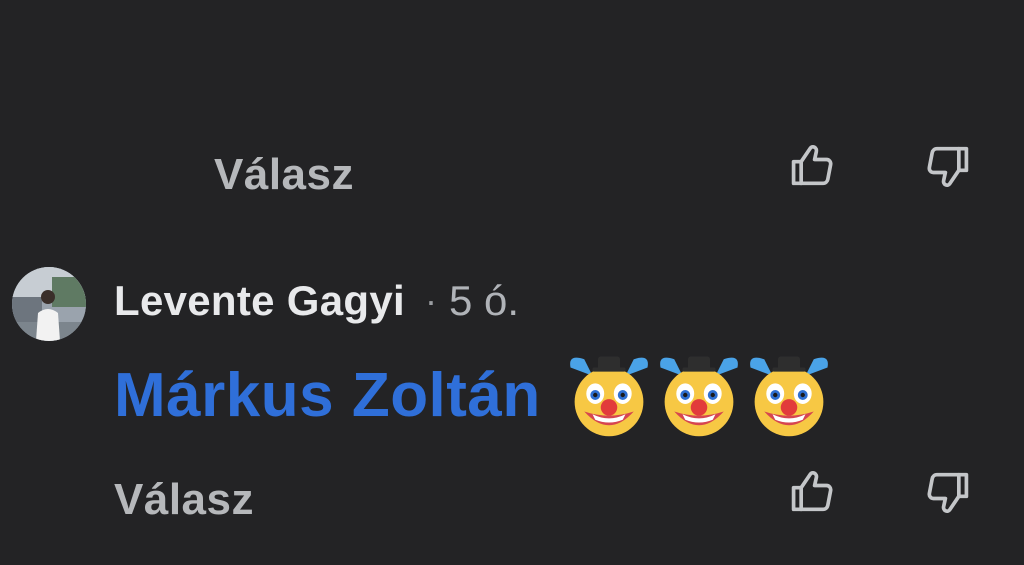 Image resolution: width=1024 pixels, height=565 pixels. What do you see at coordinates (259, 301) in the screenshot?
I see `author-name: Levente Gagyi` at bounding box center [259, 301].